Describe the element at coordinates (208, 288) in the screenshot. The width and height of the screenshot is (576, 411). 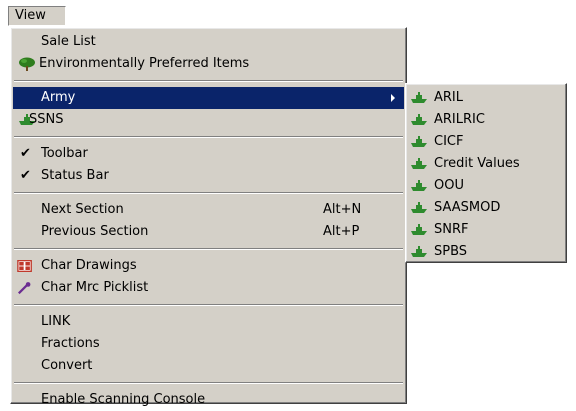
I see `menu-item-char-mrc-picklist: Char Mrc Picklist` at that location.